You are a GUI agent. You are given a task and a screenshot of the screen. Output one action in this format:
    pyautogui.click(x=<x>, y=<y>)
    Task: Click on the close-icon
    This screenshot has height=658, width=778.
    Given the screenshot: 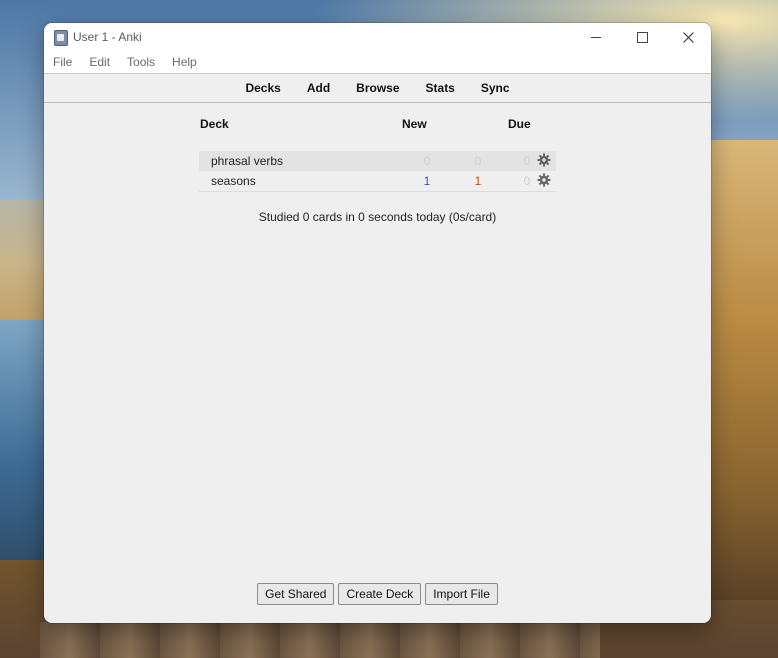 What is the action you would take?
    pyautogui.click(x=688, y=37)
    